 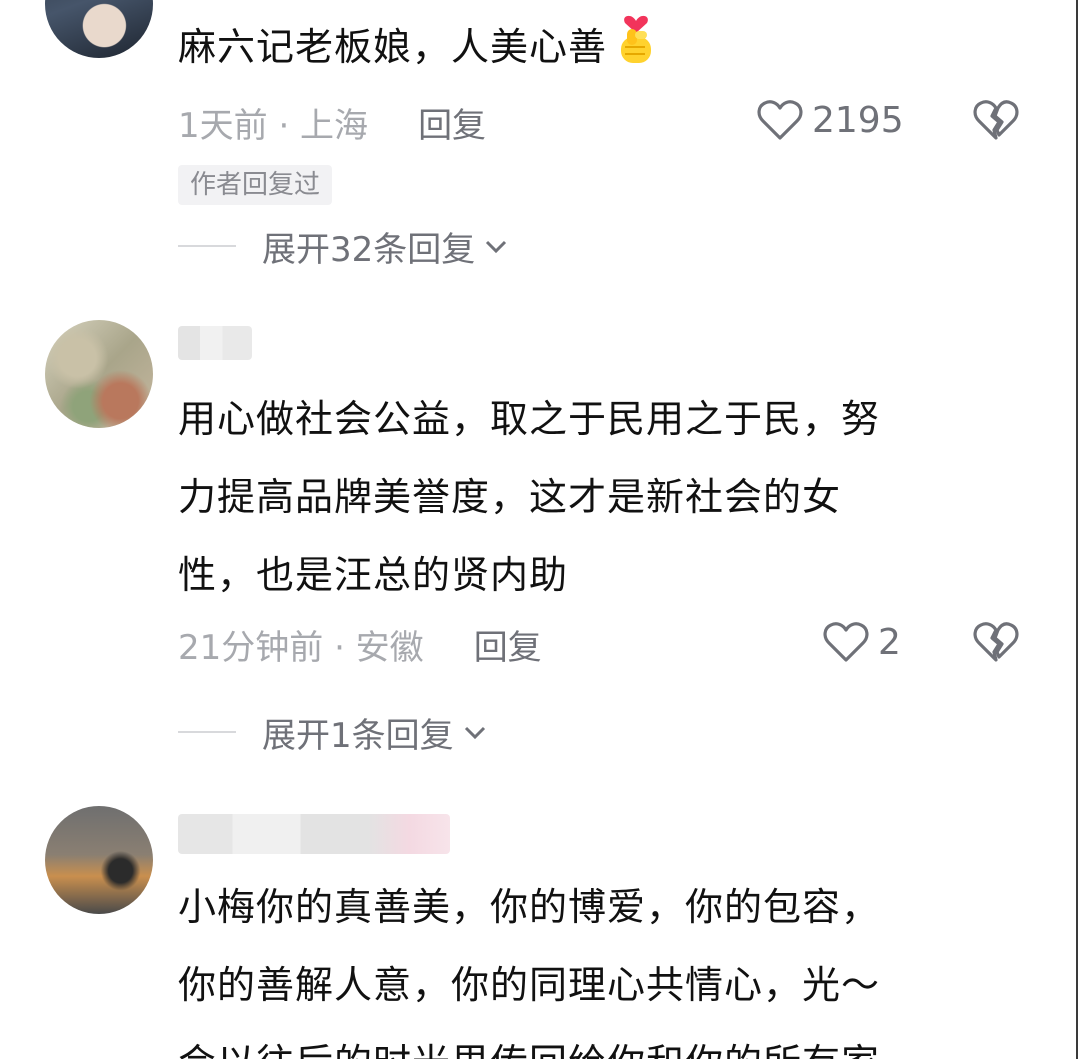 What do you see at coordinates (358, 735) in the screenshot?
I see `expand-label: 展开1条回复` at bounding box center [358, 735].